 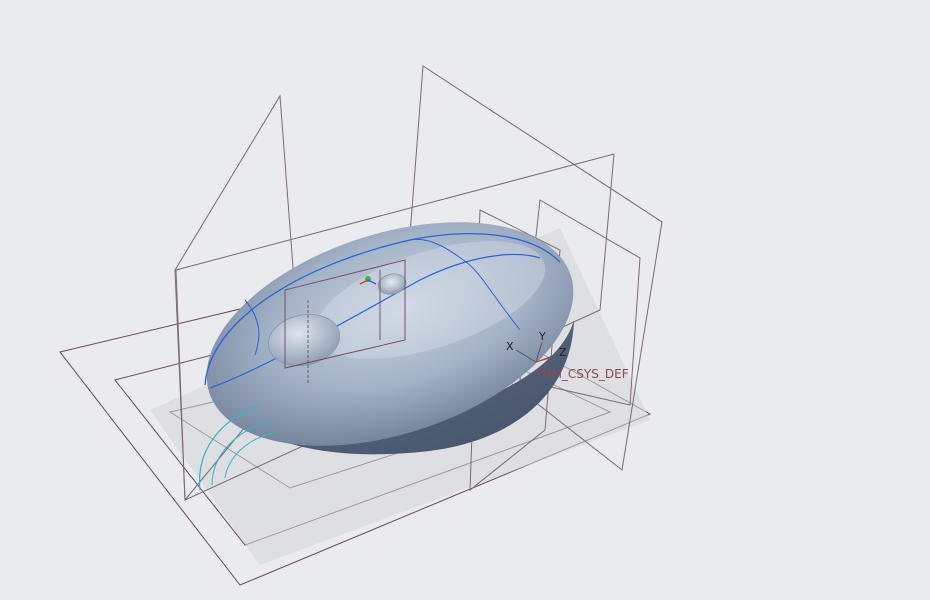 I want to click on csys-axis-y: Y, so click(x=542, y=336).